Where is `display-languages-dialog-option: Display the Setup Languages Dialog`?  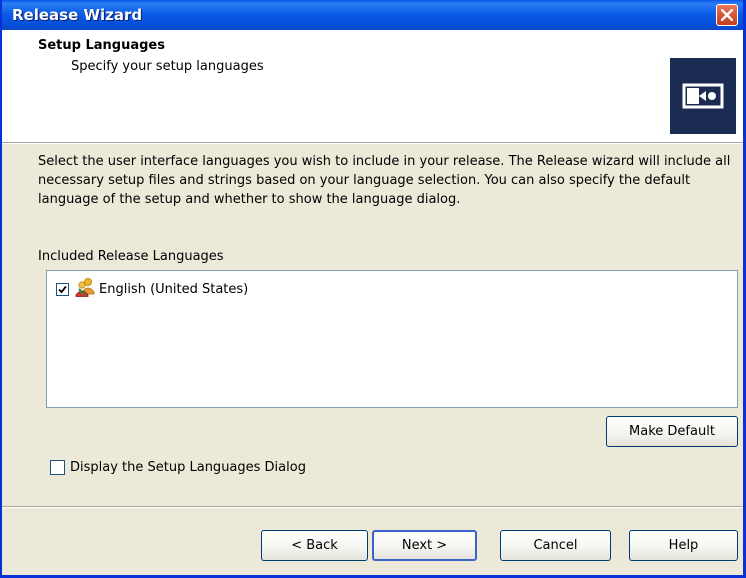 display-languages-dialog-option: Display the Setup Languages Dialog is located at coordinates (178, 467).